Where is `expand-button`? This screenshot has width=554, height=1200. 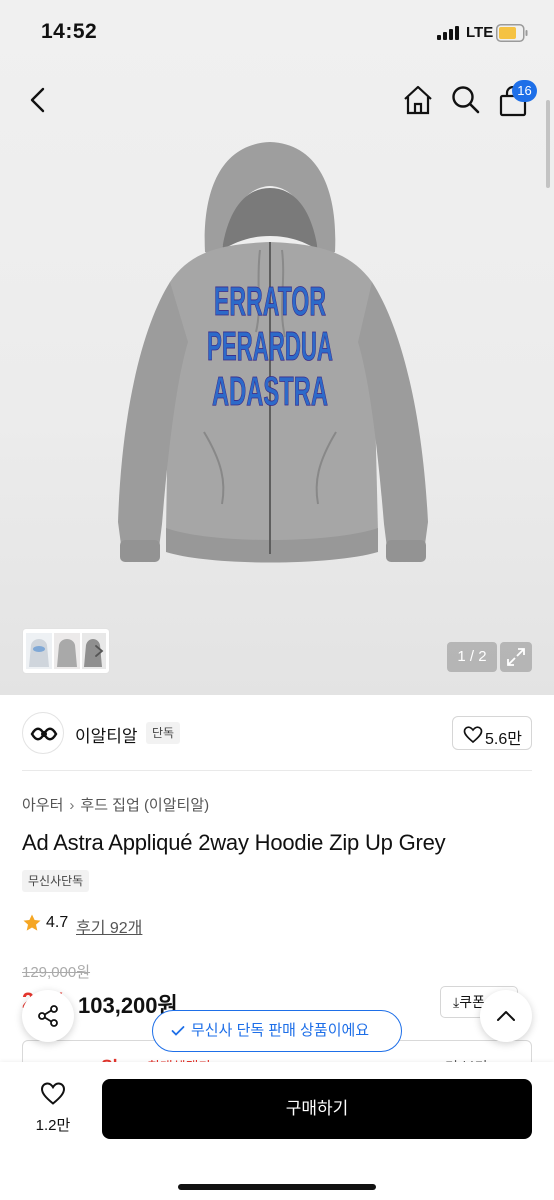 expand-button is located at coordinates (516, 657).